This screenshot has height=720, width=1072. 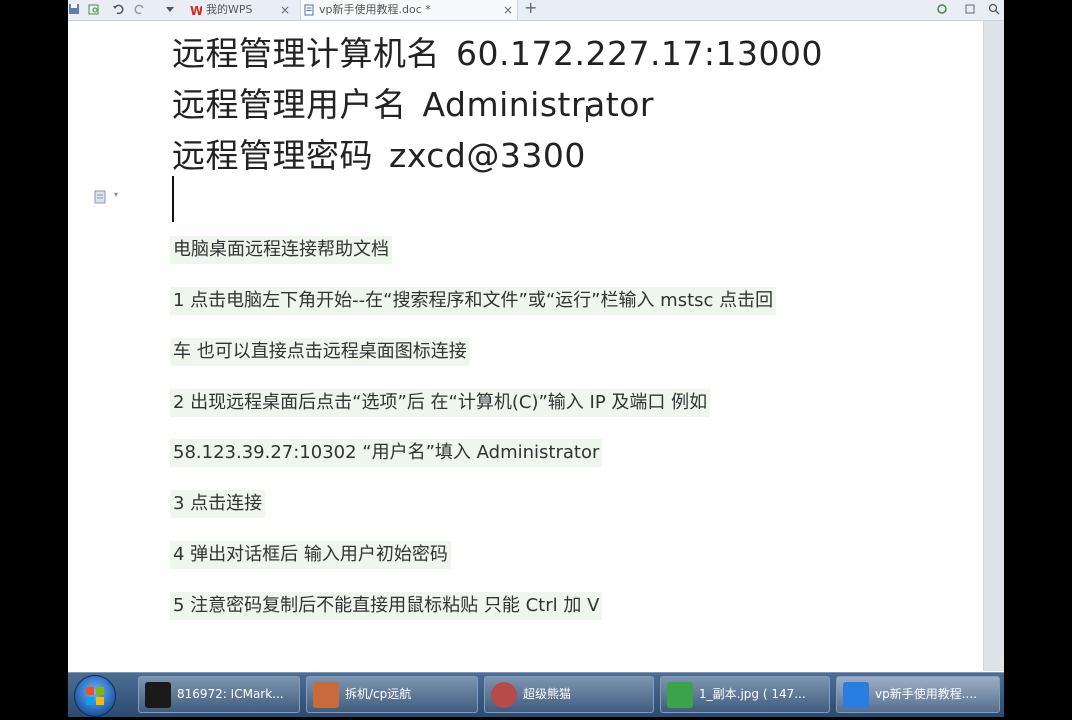 I want to click on taskbar-item-qq-group: 拆机/cp远航, so click(x=392, y=694).